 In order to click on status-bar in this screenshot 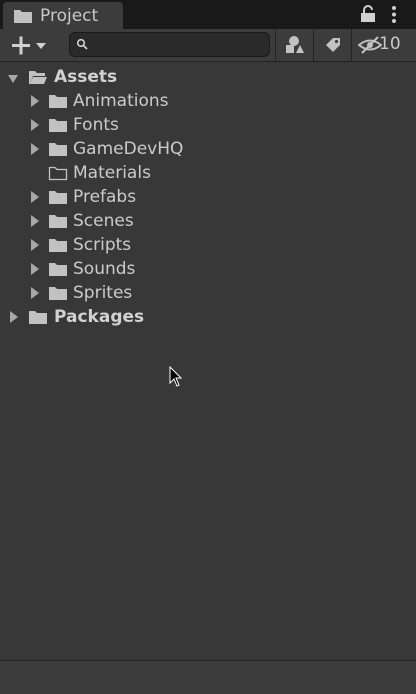, I will do `click(208, 677)`.